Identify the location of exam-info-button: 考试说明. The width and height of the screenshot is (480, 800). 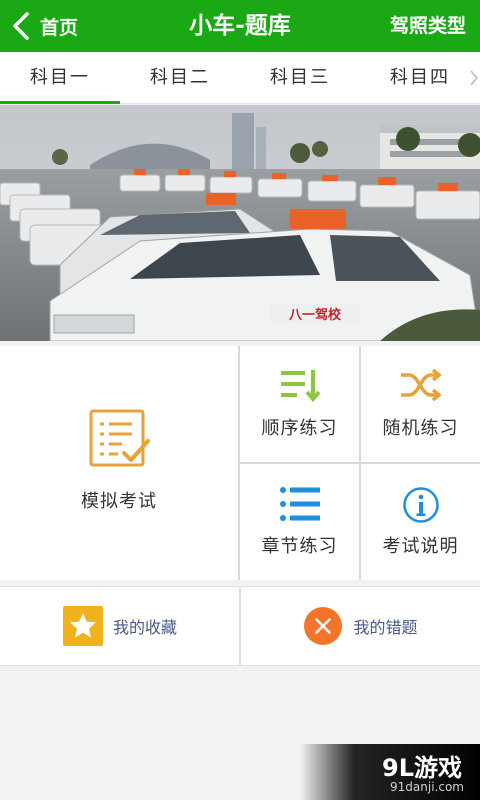
(420, 522).